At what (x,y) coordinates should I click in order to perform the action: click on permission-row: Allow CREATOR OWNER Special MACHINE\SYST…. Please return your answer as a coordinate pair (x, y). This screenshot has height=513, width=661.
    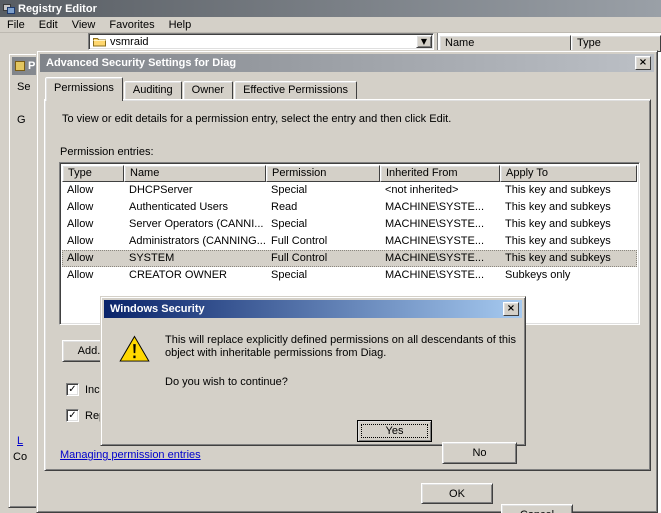
    Looking at the image, I should click on (349, 275).